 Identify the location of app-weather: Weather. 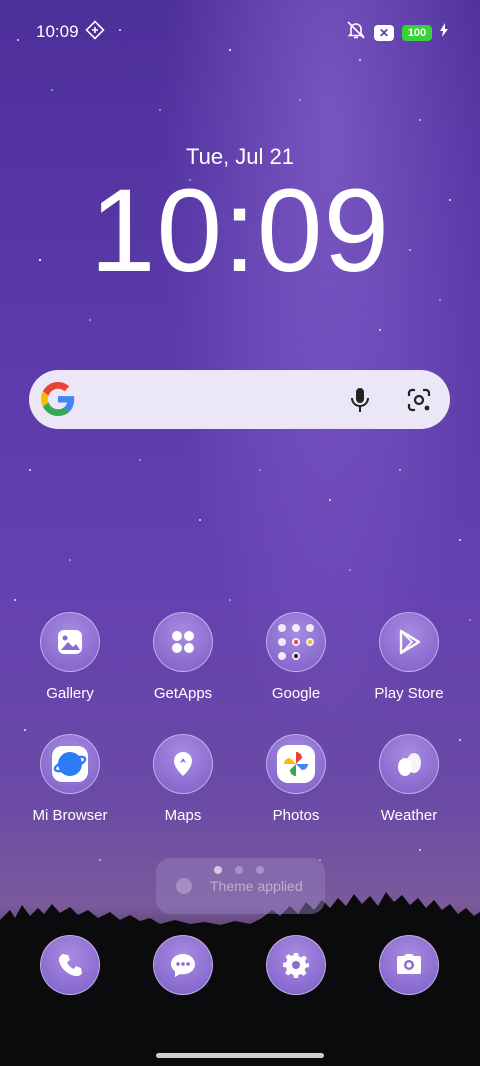
(409, 779).